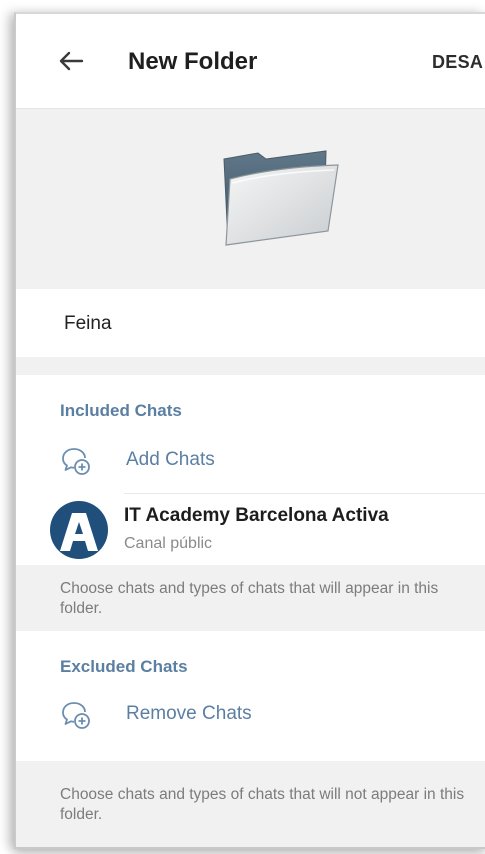 This screenshot has height=854, width=485. Describe the element at coordinates (124, 666) in the screenshot. I see `excluded-chats-title: Excluded Chats` at that location.